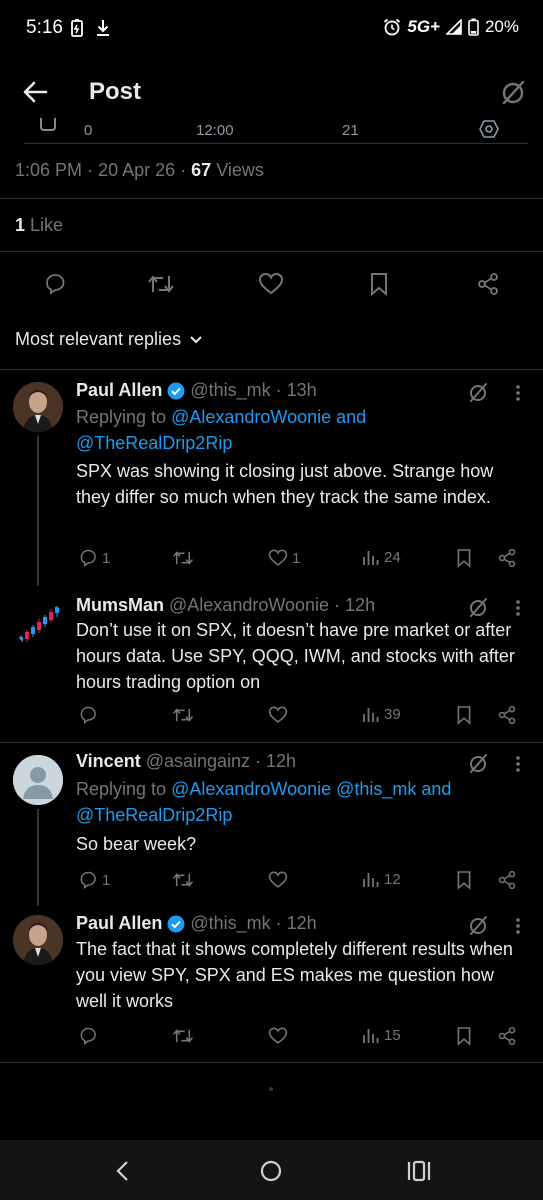  Describe the element at coordinates (249, 605) in the screenshot. I see `author-handle: @AlexandroWoonie` at that location.